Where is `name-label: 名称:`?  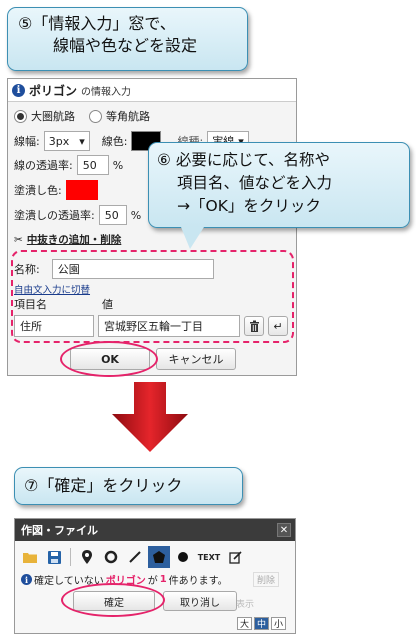
name-label: 名称: is located at coordinates (27, 269).